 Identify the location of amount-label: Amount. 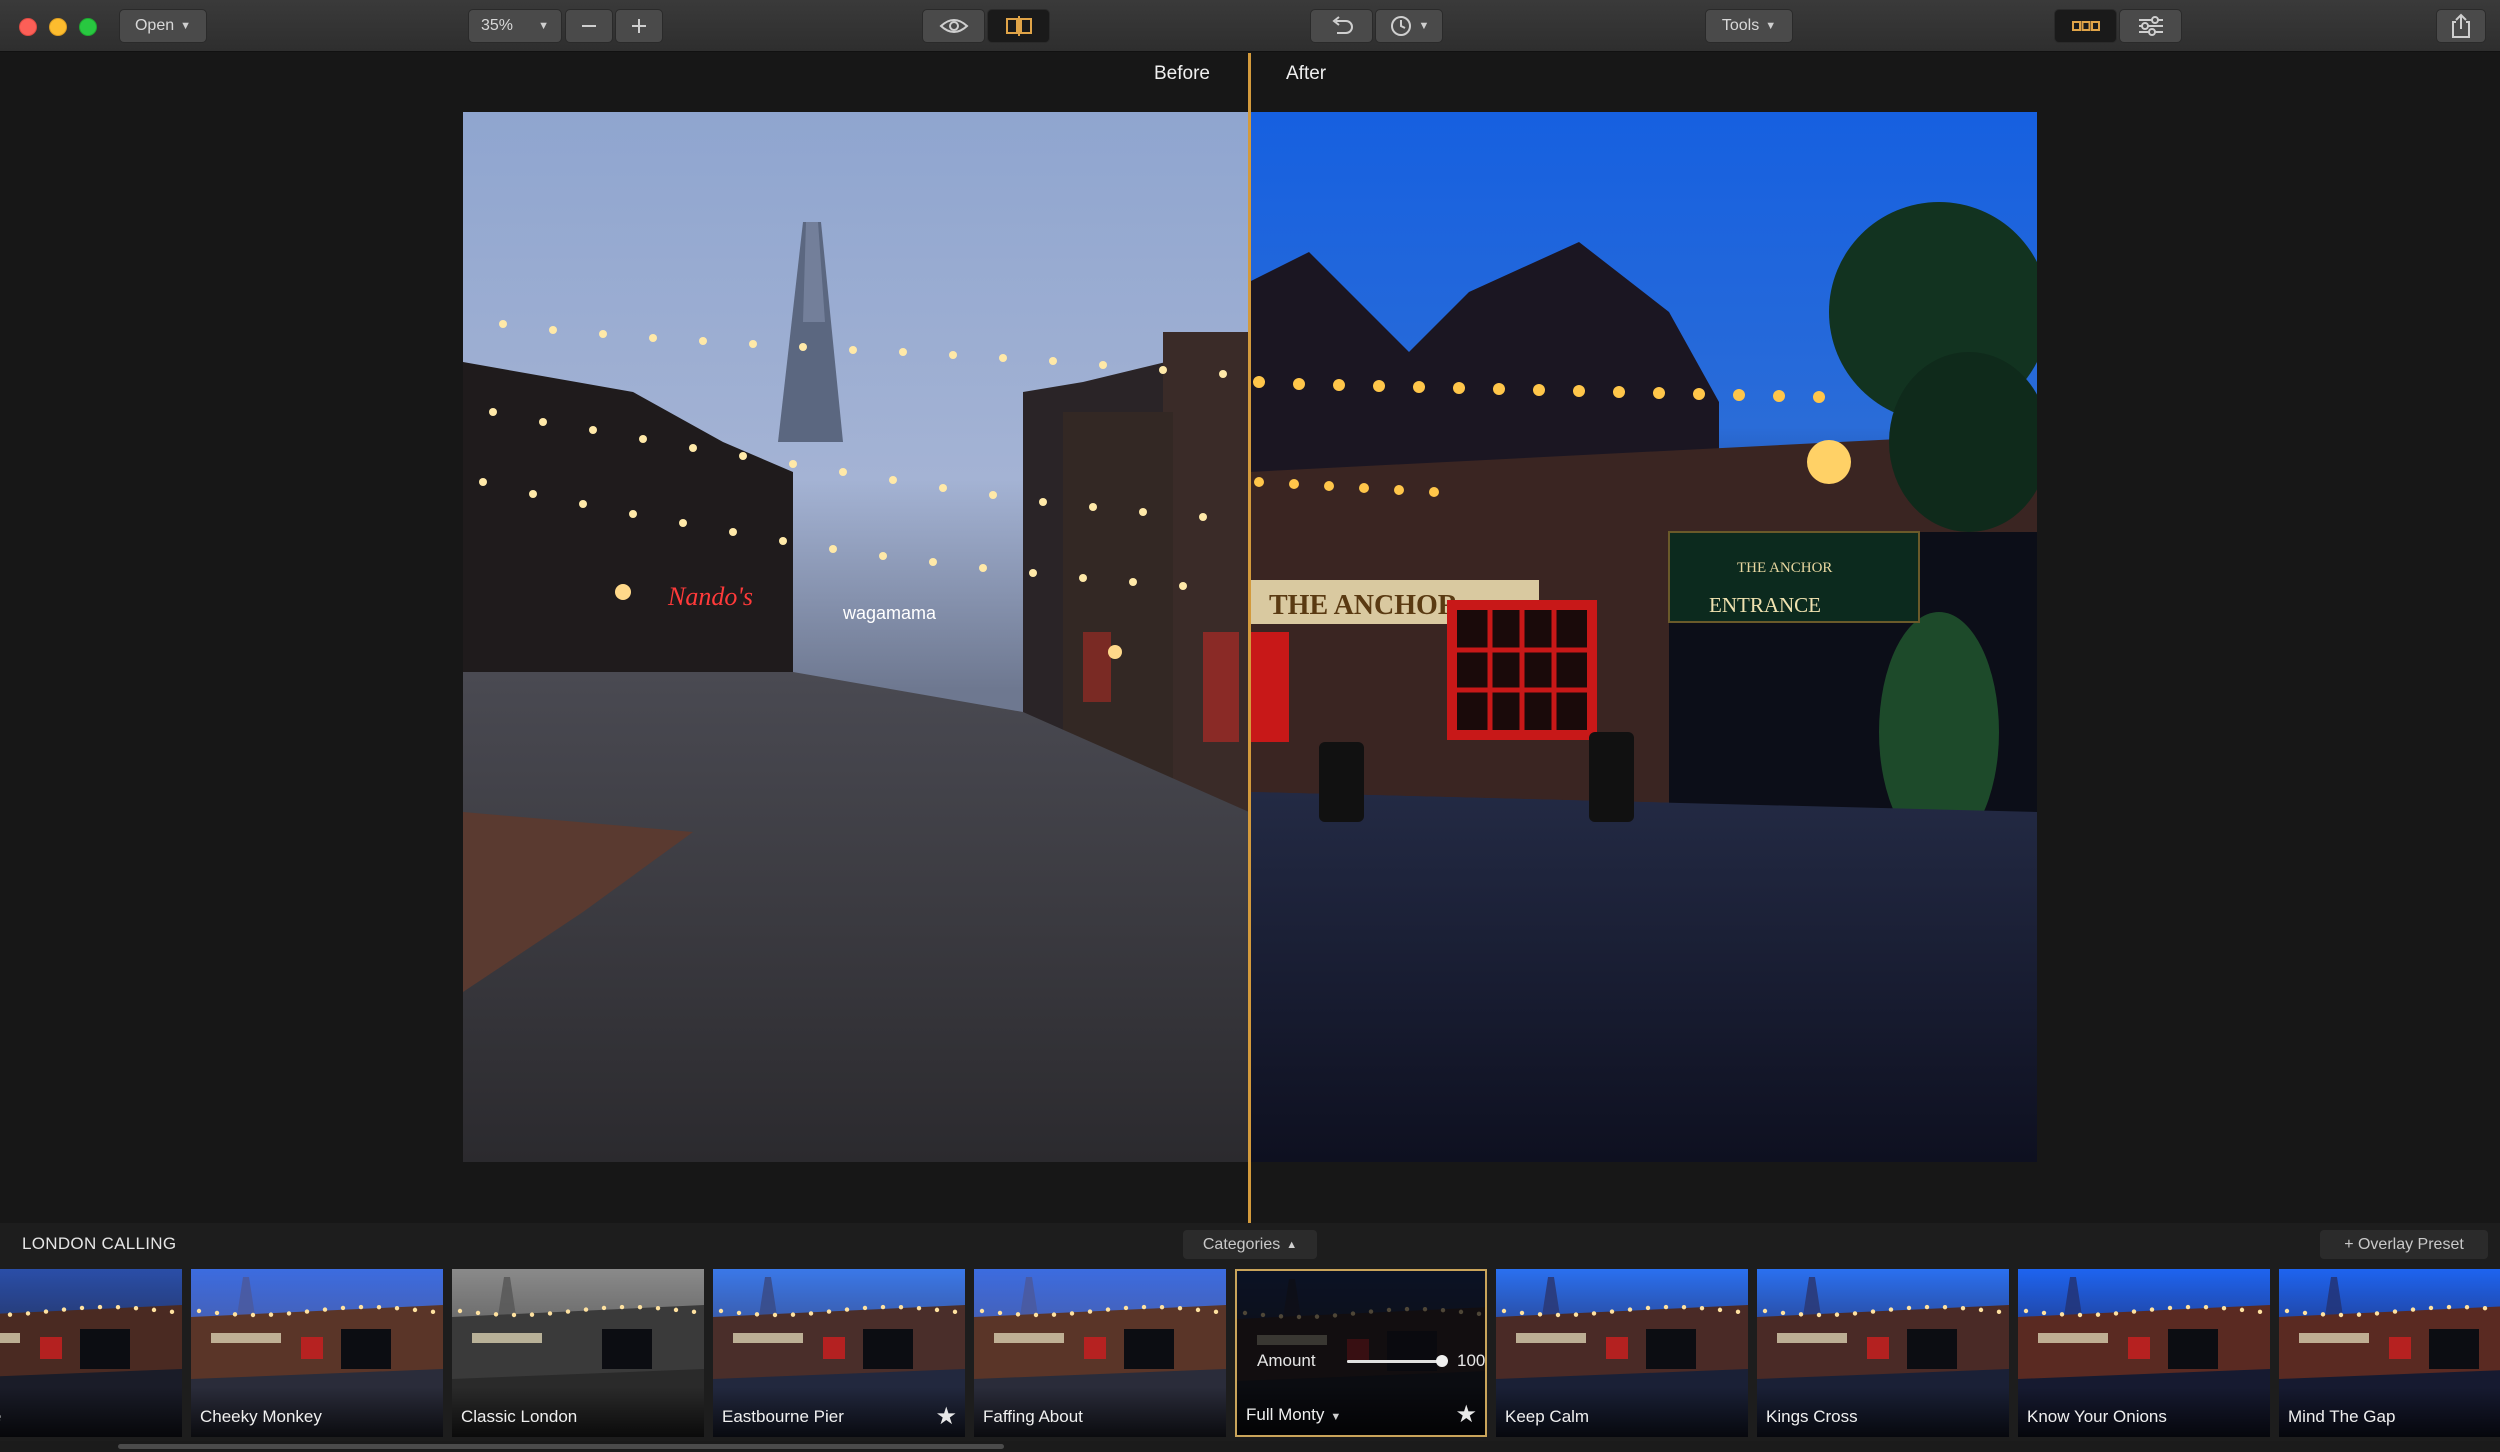
(1286, 1360).